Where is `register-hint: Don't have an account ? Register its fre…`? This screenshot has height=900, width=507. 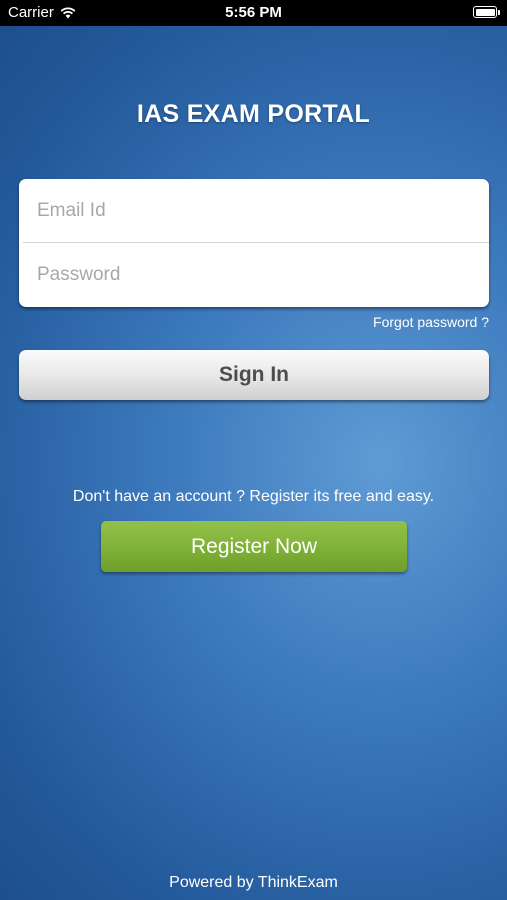
register-hint: Don't have an account ? Register its fre… is located at coordinates (253, 496).